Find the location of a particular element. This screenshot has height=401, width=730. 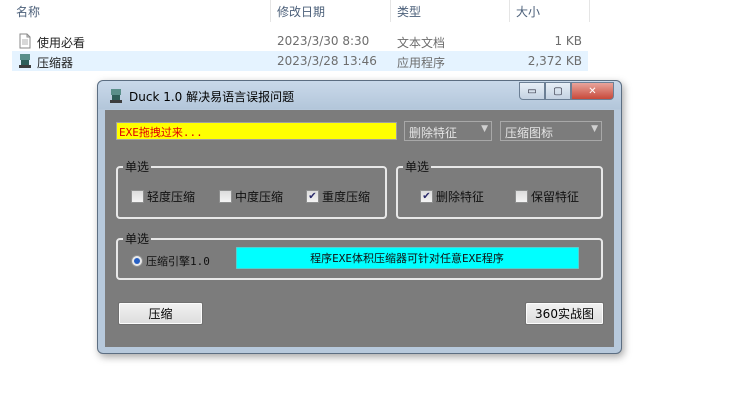

radio-selected-icon is located at coordinates (137, 261).